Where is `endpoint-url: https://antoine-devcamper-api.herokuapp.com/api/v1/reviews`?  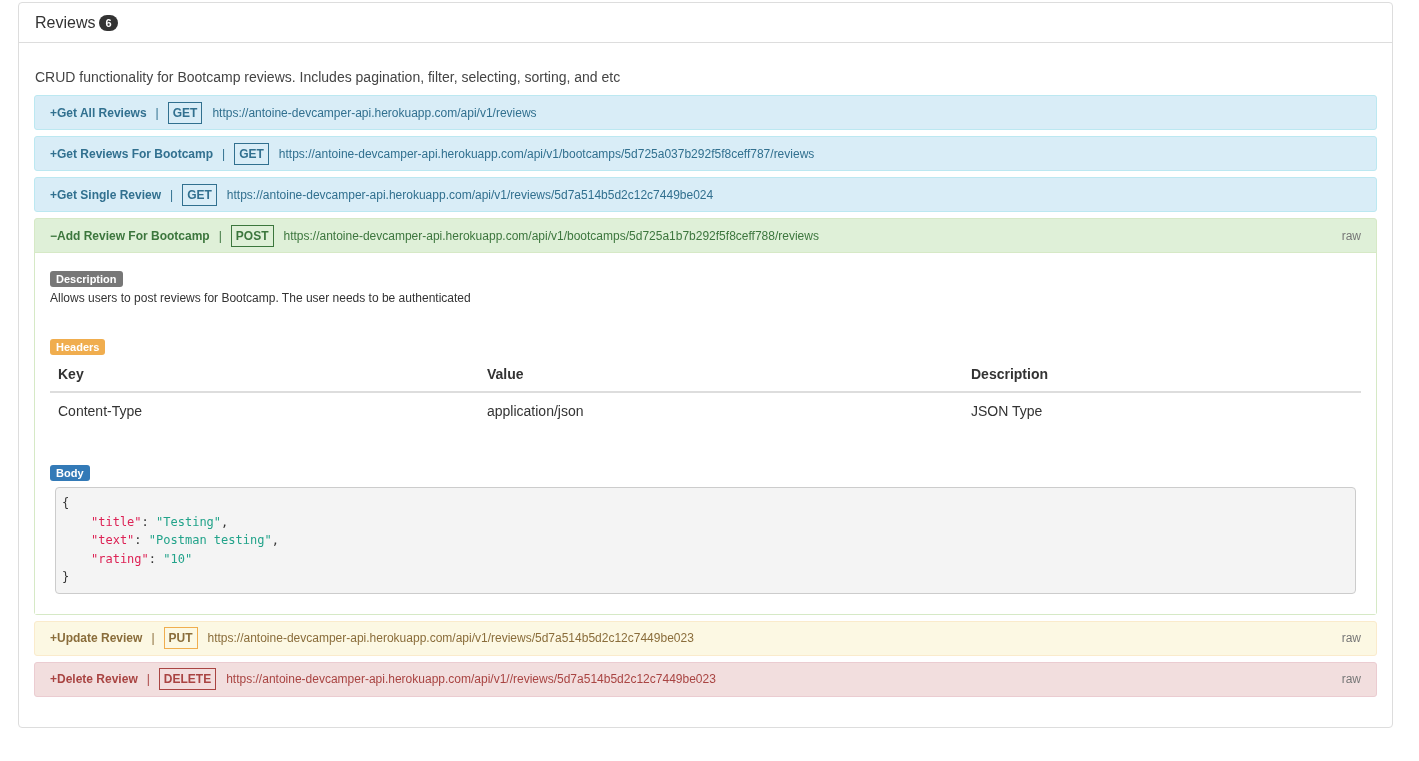
endpoint-url: https://antoine-devcamper-api.herokuapp.com/api/v1/reviews is located at coordinates (374, 112).